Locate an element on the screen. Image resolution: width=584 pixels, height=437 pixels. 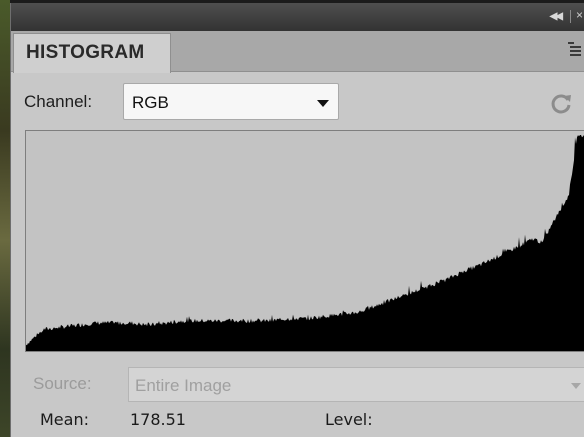
channel-label: Channel: is located at coordinates (58, 101).